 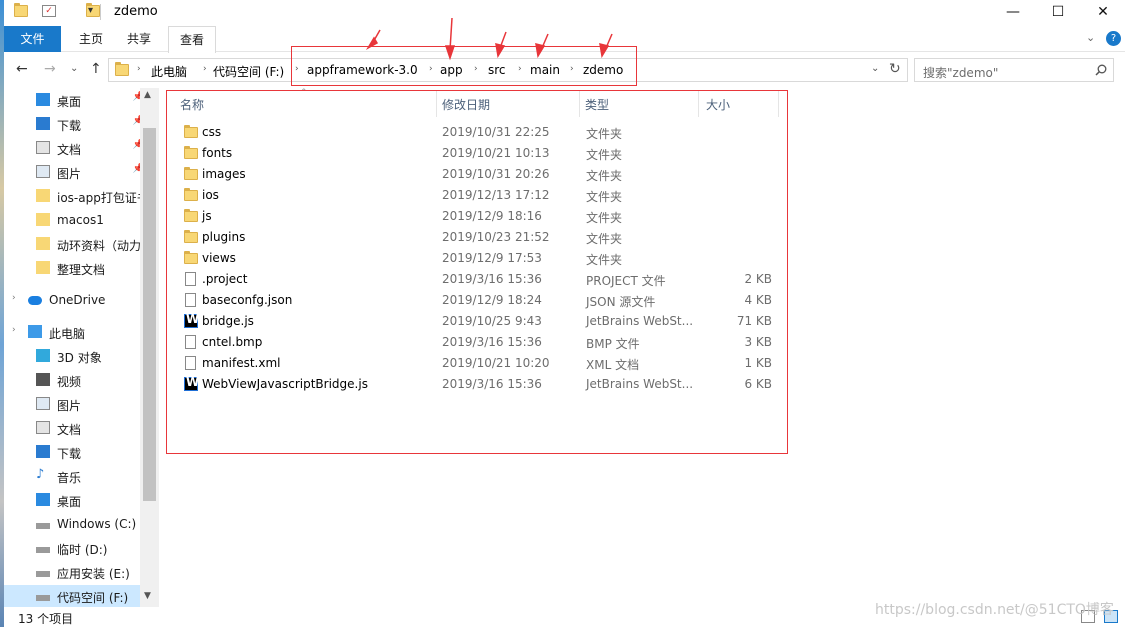 What do you see at coordinates (100, 12) in the screenshot?
I see `title-separator` at bounding box center [100, 12].